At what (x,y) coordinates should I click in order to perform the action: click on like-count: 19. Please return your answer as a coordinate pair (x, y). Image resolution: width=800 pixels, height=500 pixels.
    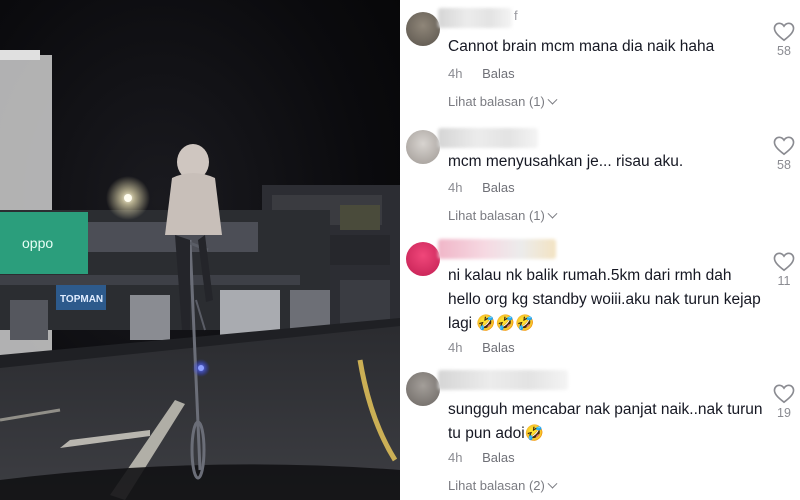
    Looking at the image, I should click on (784, 413).